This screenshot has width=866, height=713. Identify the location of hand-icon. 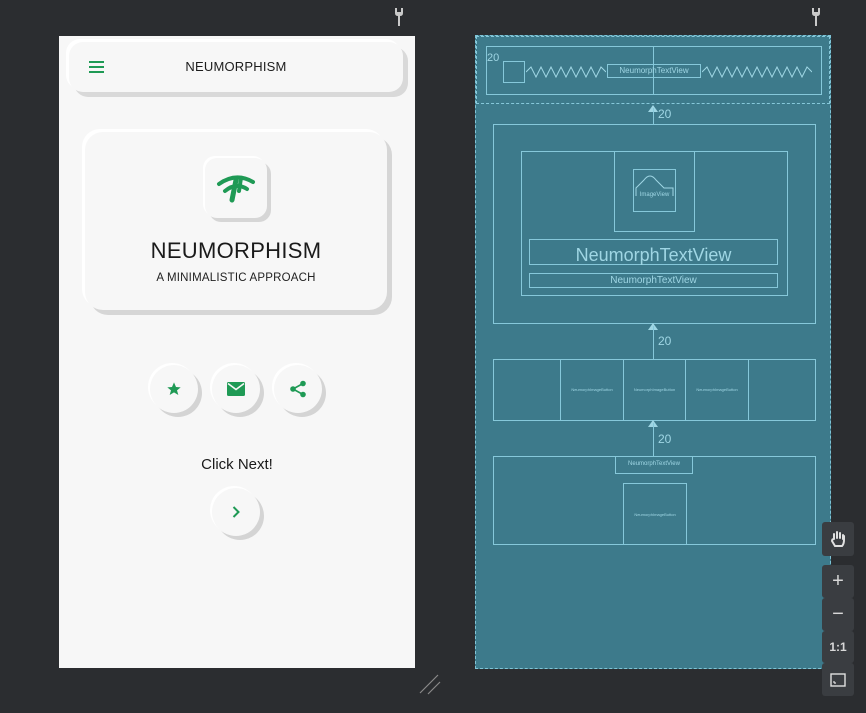
(837, 539).